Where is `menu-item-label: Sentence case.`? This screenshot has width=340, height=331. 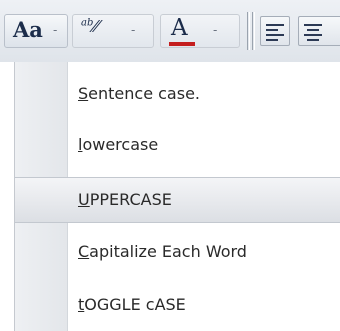 menu-item-label: Sentence case. is located at coordinates (139, 93).